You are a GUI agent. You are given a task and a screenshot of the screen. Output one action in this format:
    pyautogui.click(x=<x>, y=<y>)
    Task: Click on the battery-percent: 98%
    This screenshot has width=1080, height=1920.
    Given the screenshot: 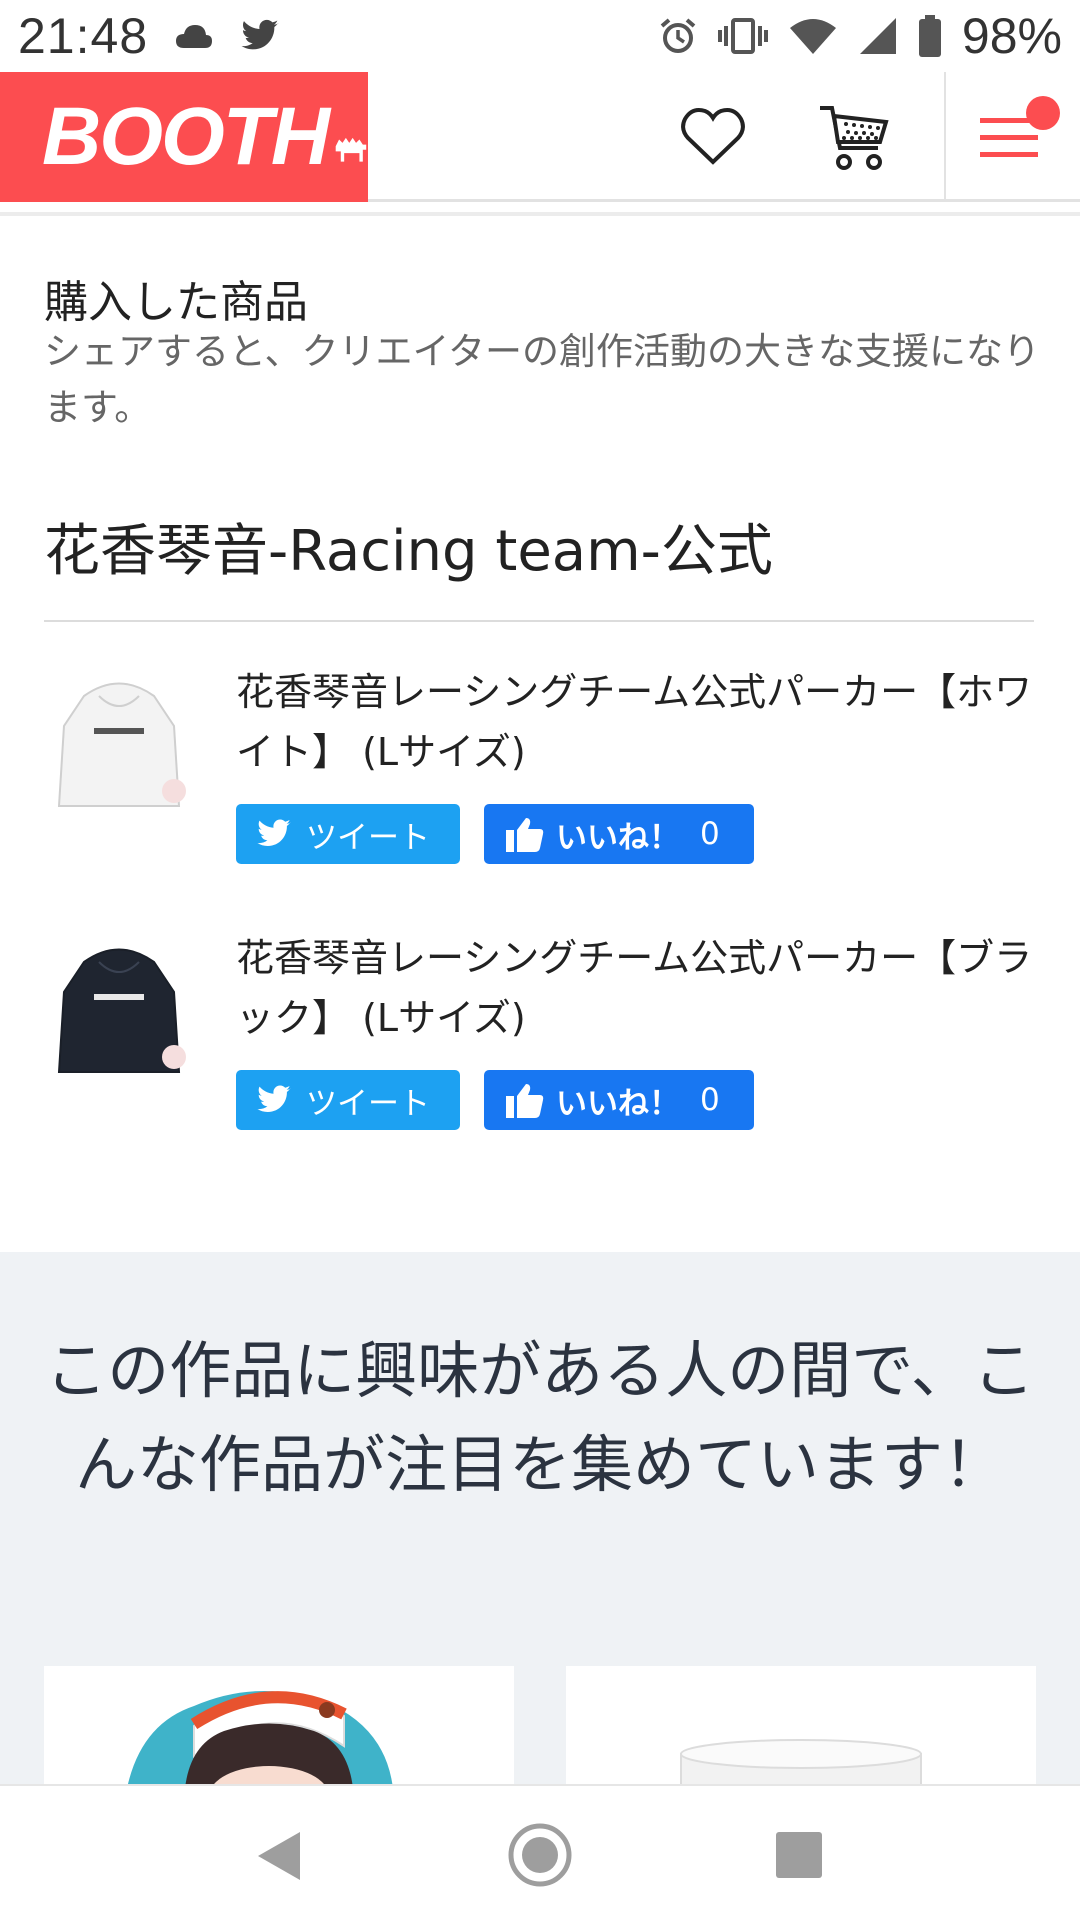 What is the action you would take?
    pyautogui.click(x=1011, y=36)
    